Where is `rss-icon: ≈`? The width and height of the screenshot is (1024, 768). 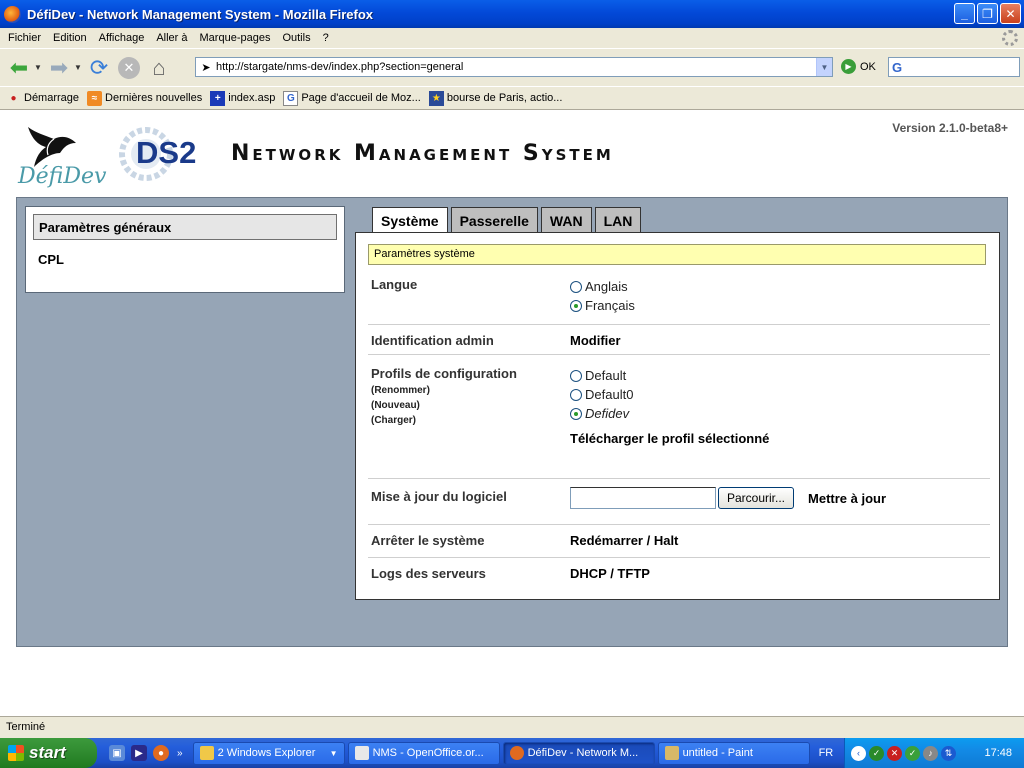 rss-icon: ≈ is located at coordinates (95, 98).